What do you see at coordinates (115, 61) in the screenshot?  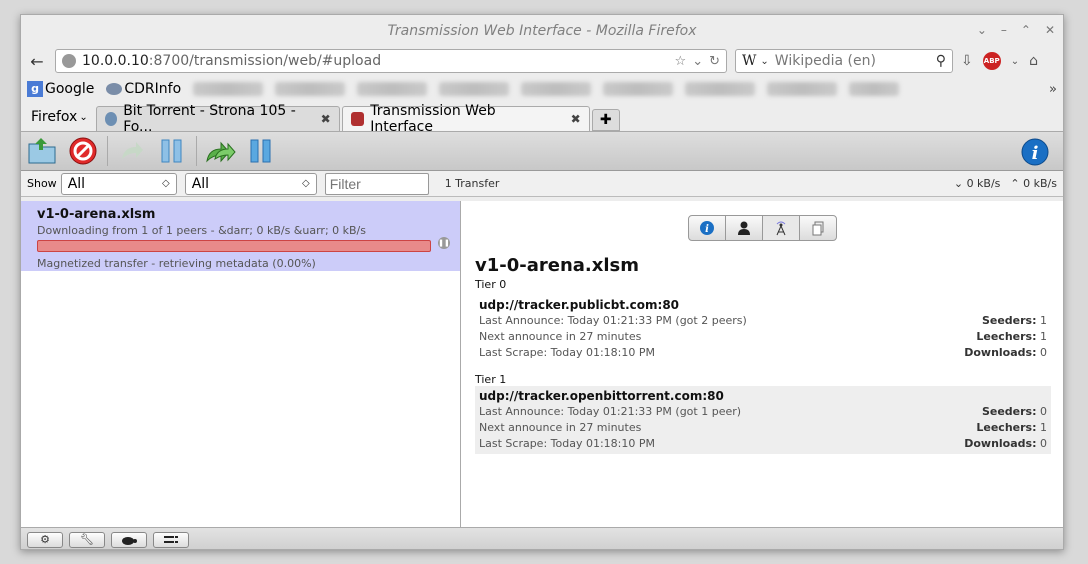 I see `url-host: 10.0.0.10` at bounding box center [115, 61].